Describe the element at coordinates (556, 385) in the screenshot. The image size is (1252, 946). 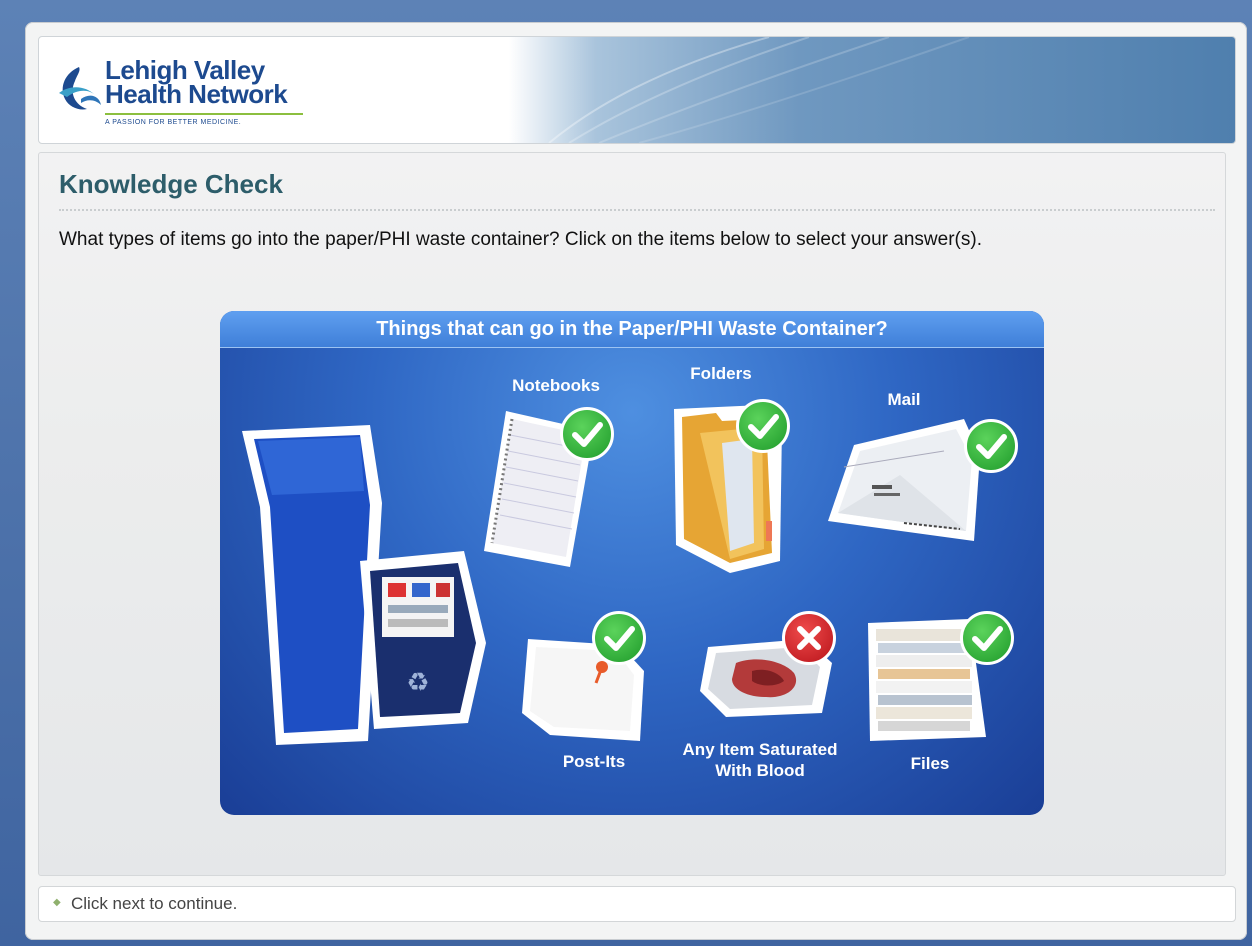
I see `item-label-notebooks: Notebooks` at that location.